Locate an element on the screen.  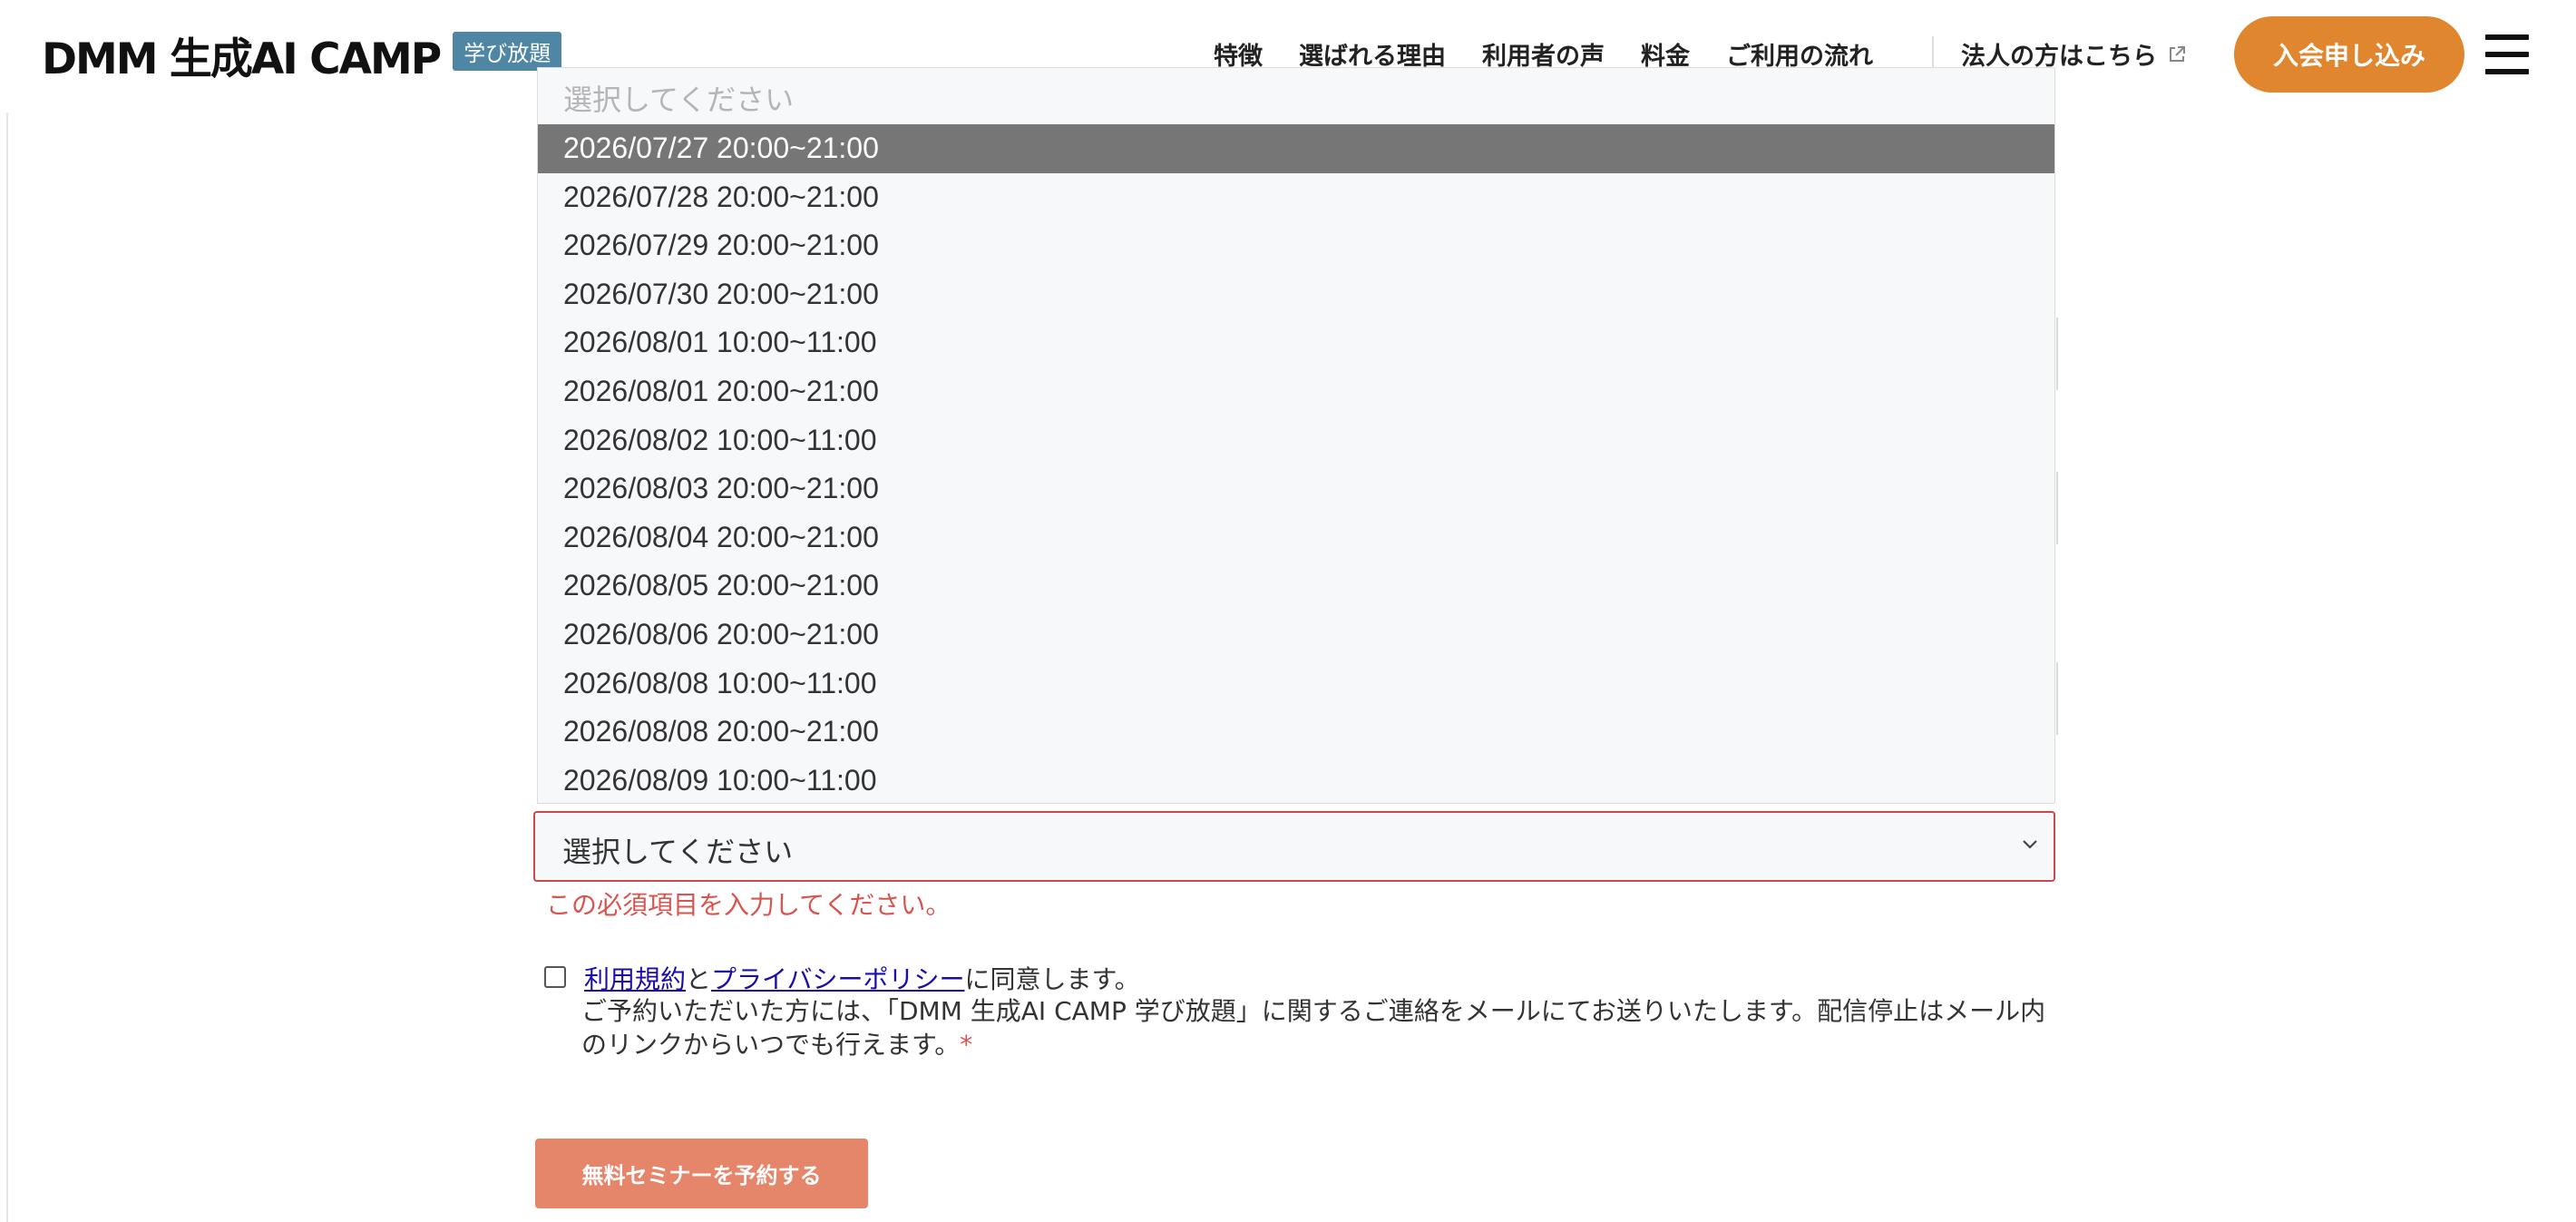
hamburger-menu-icon is located at coordinates (2507, 54).